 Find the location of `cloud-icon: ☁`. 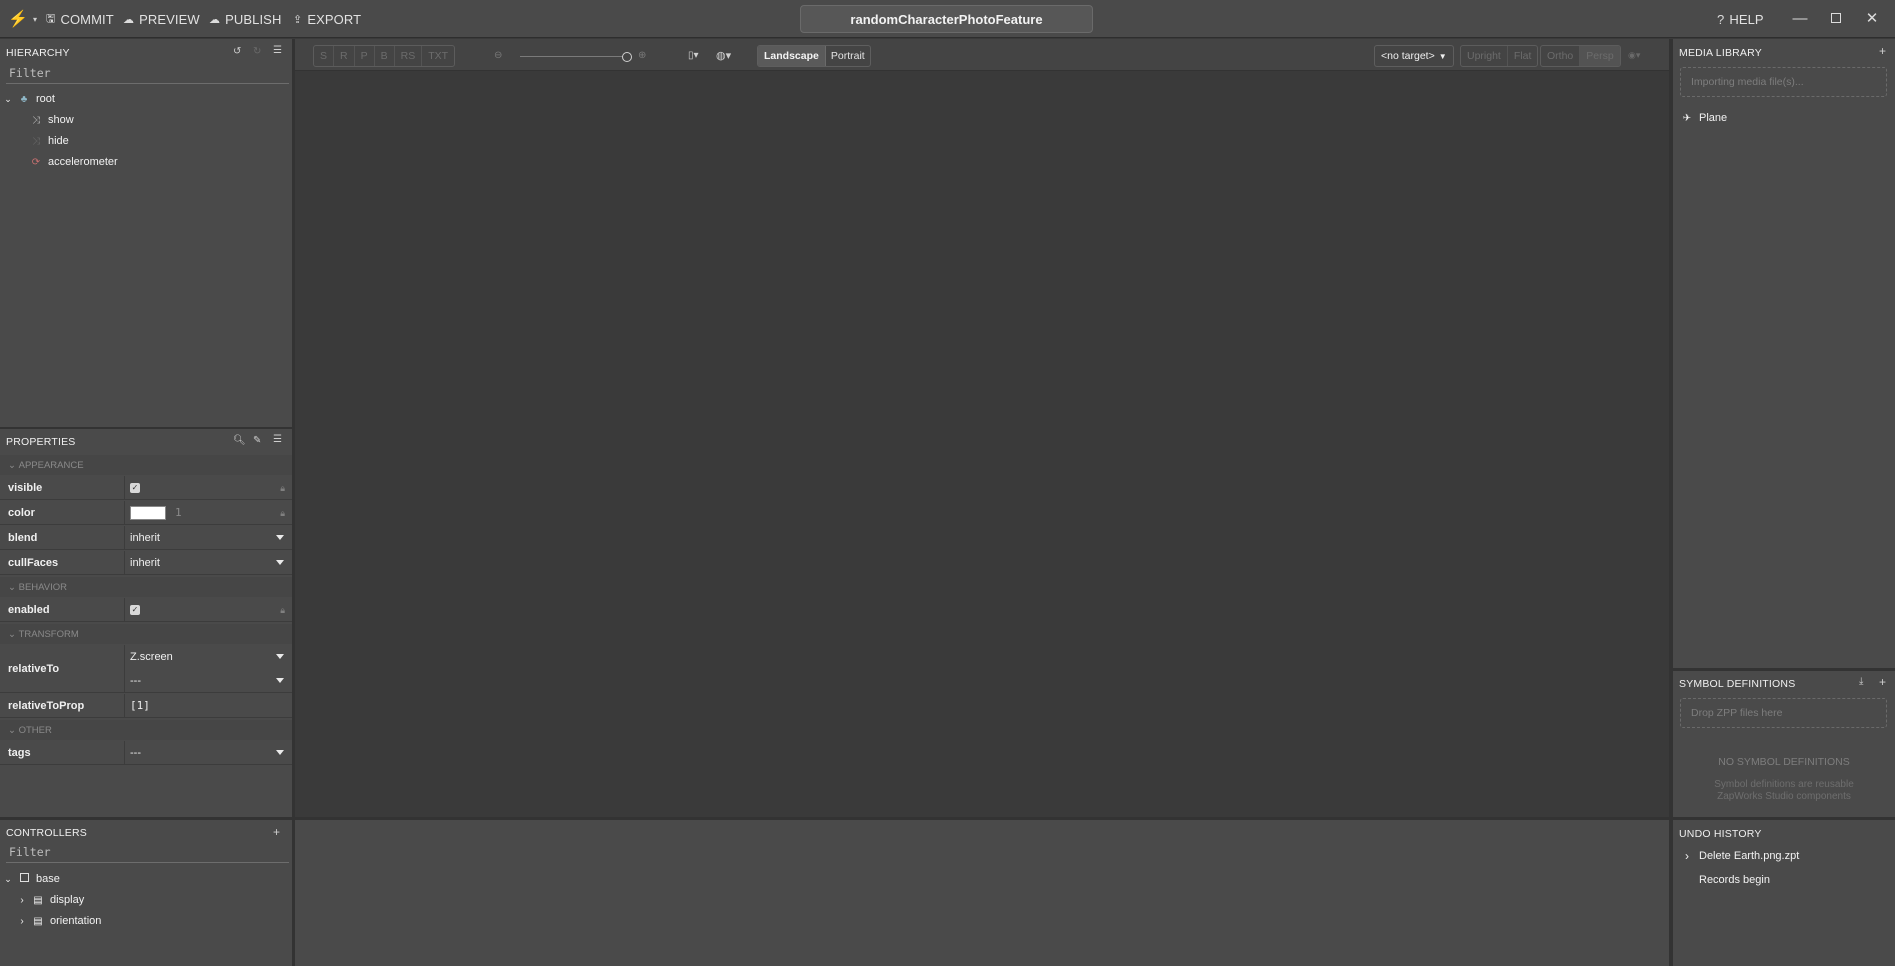

cloud-icon: ☁ is located at coordinates (129, 19).